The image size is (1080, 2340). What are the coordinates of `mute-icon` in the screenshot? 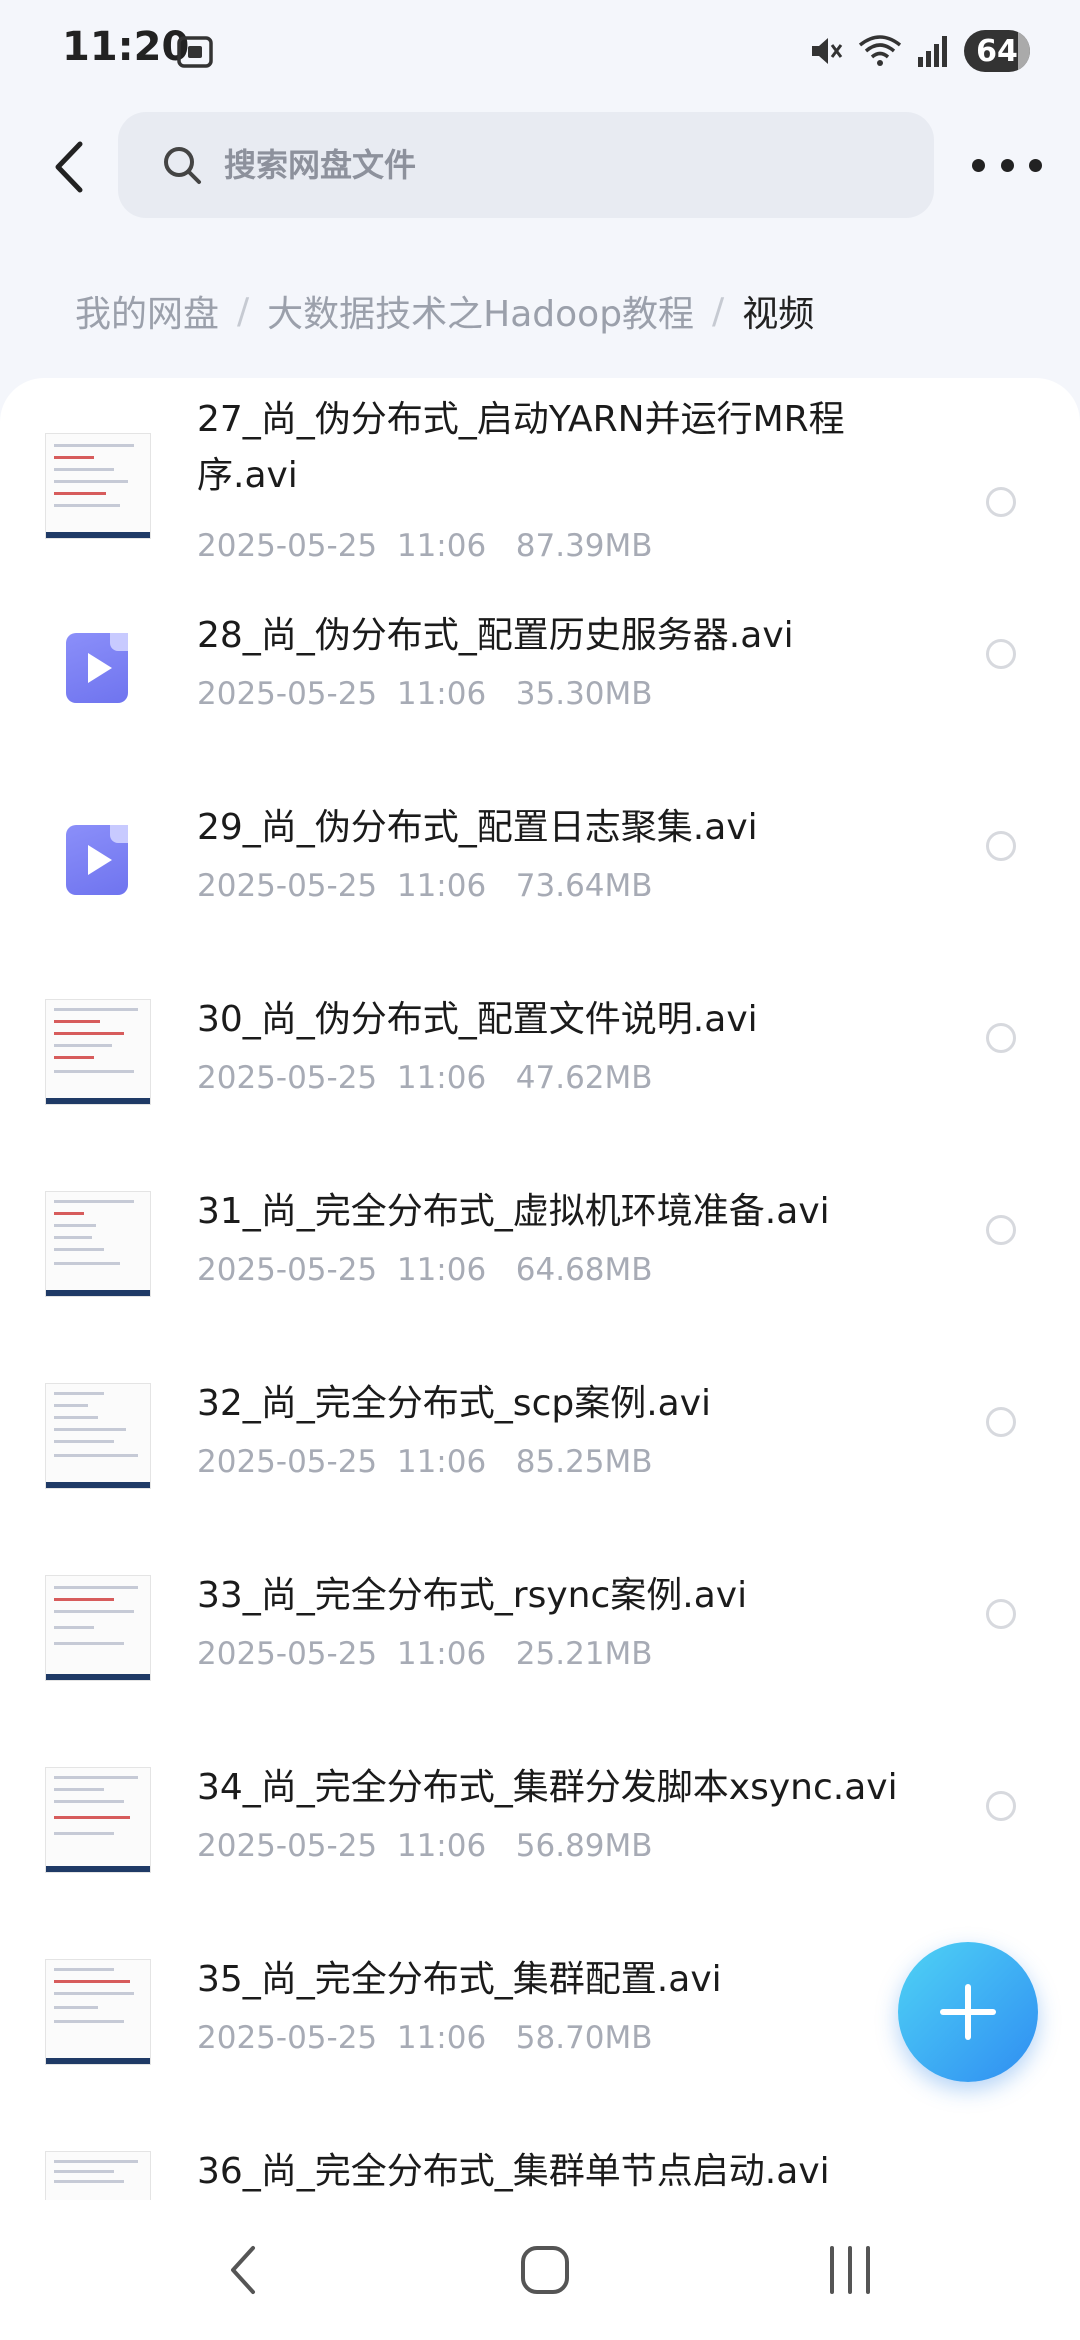 It's located at (827, 51).